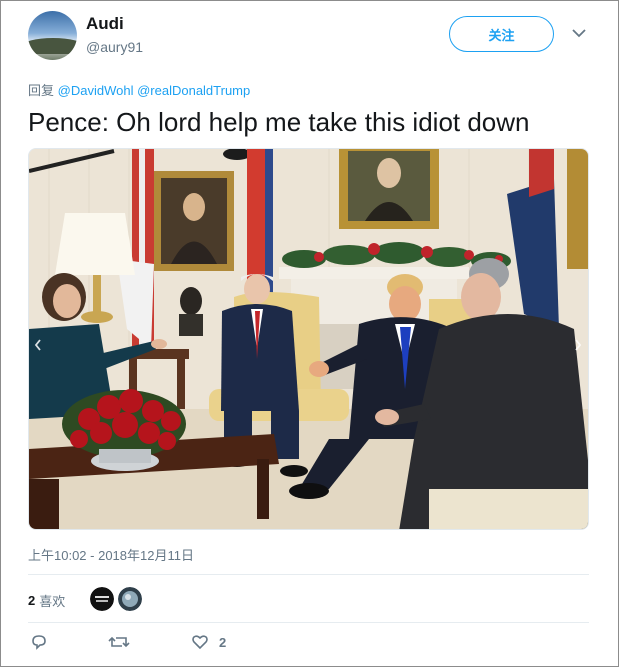 This screenshot has width=619, height=667. I want to click on chevron-left-icon, so click(38, 346).